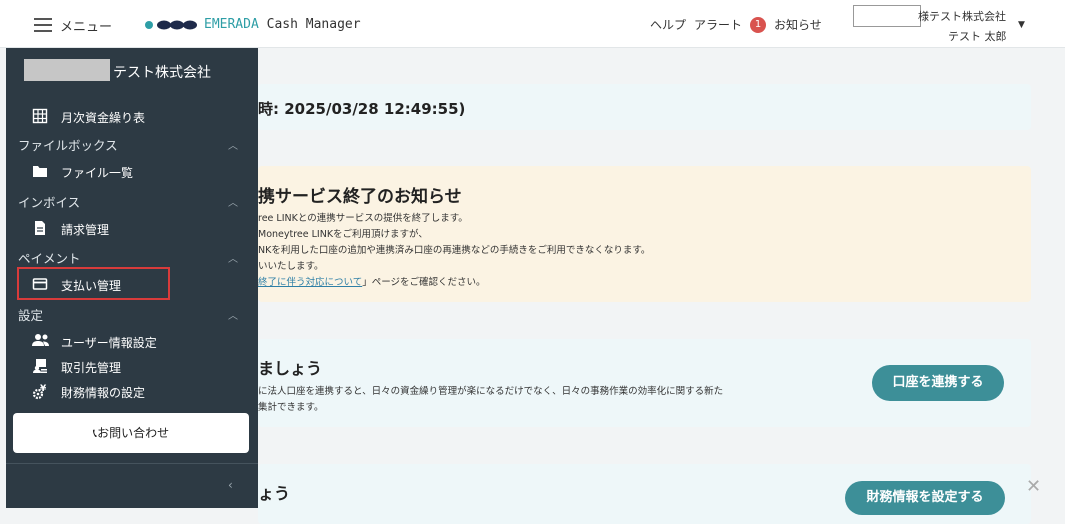  I want to click on sidebar-item-monthly-cashflow: 月次資金繰り表, so click(132, 117).